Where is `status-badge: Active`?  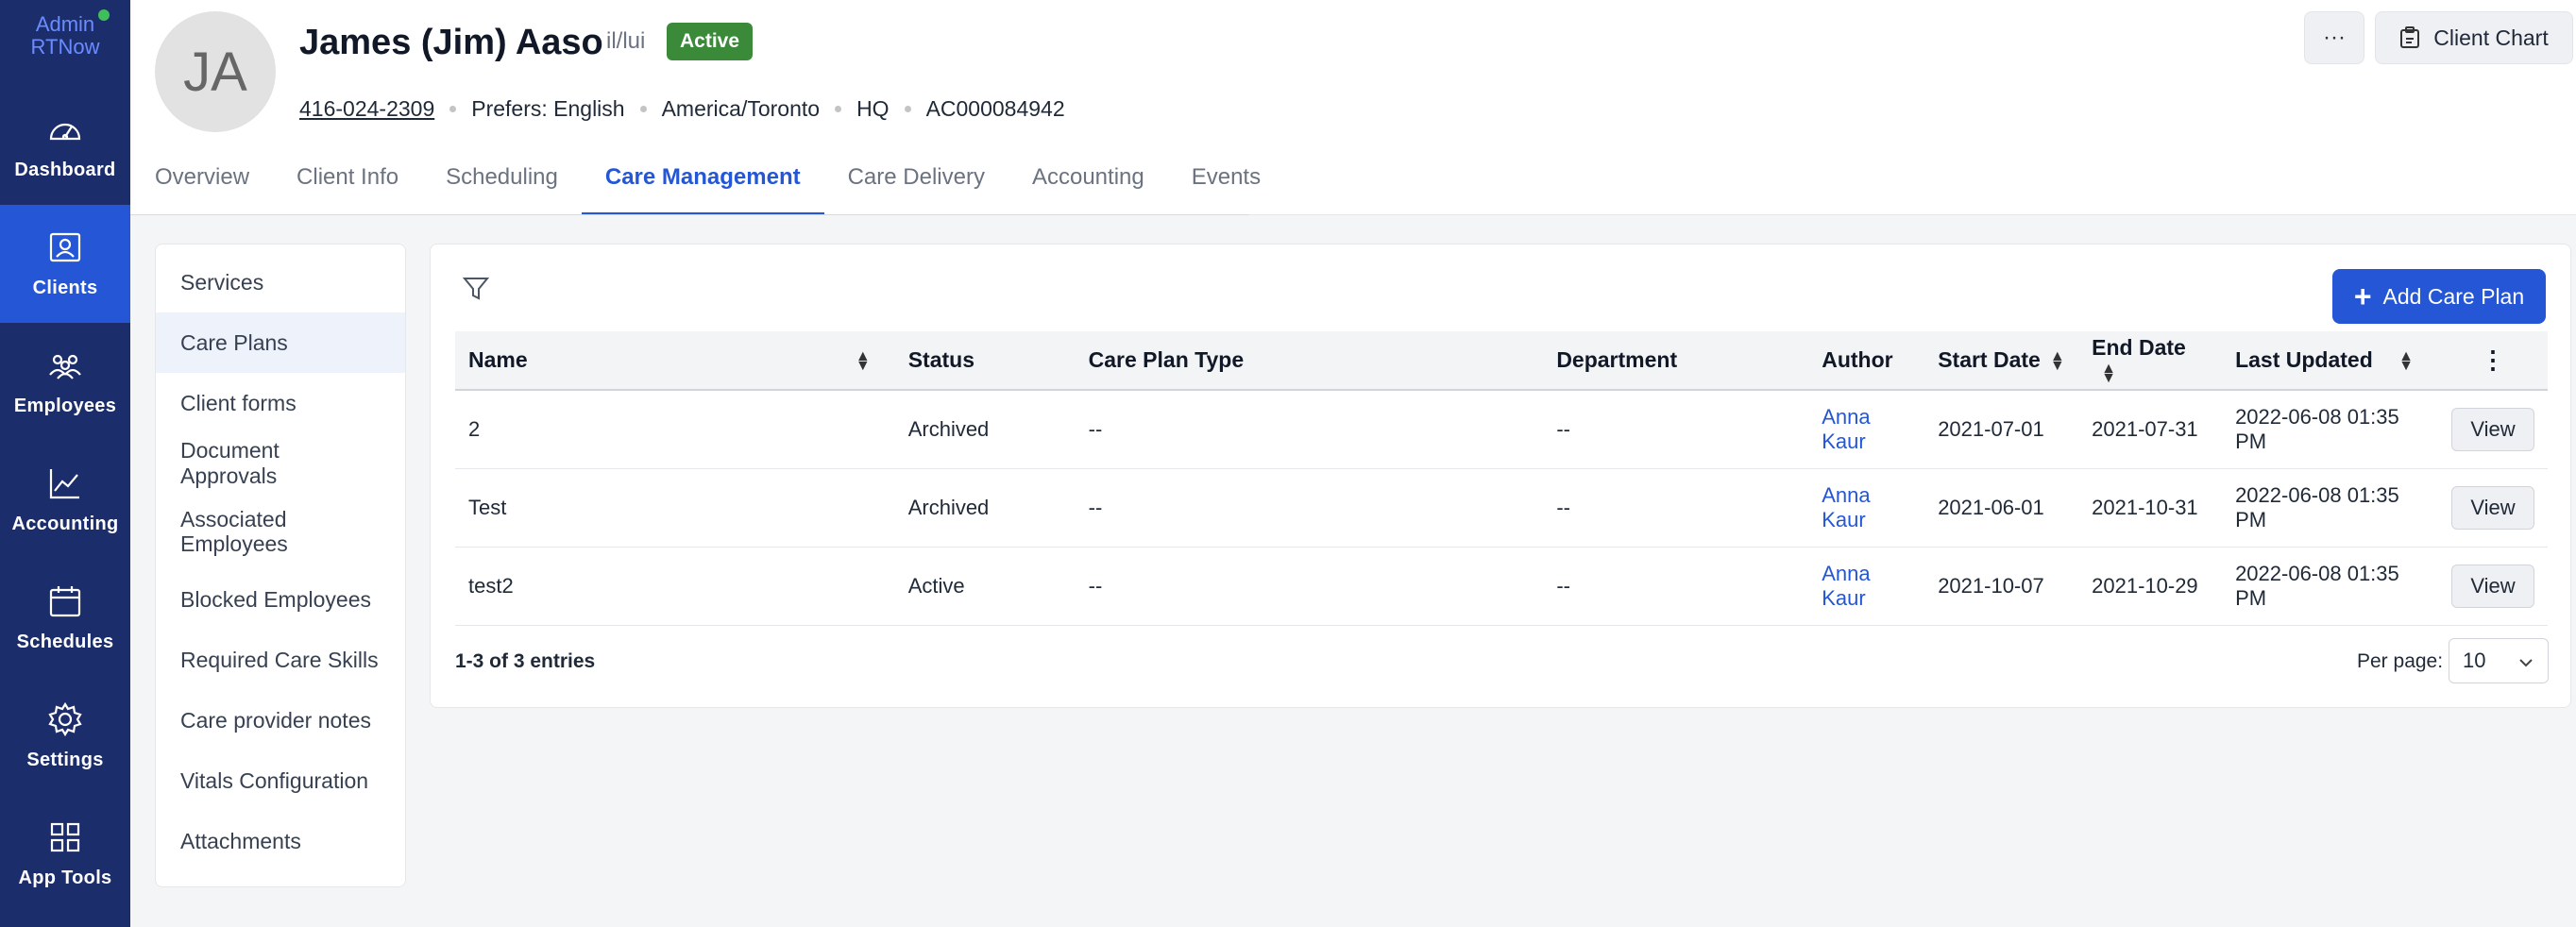 status-badge: Active is located at coordinates (710, 42).